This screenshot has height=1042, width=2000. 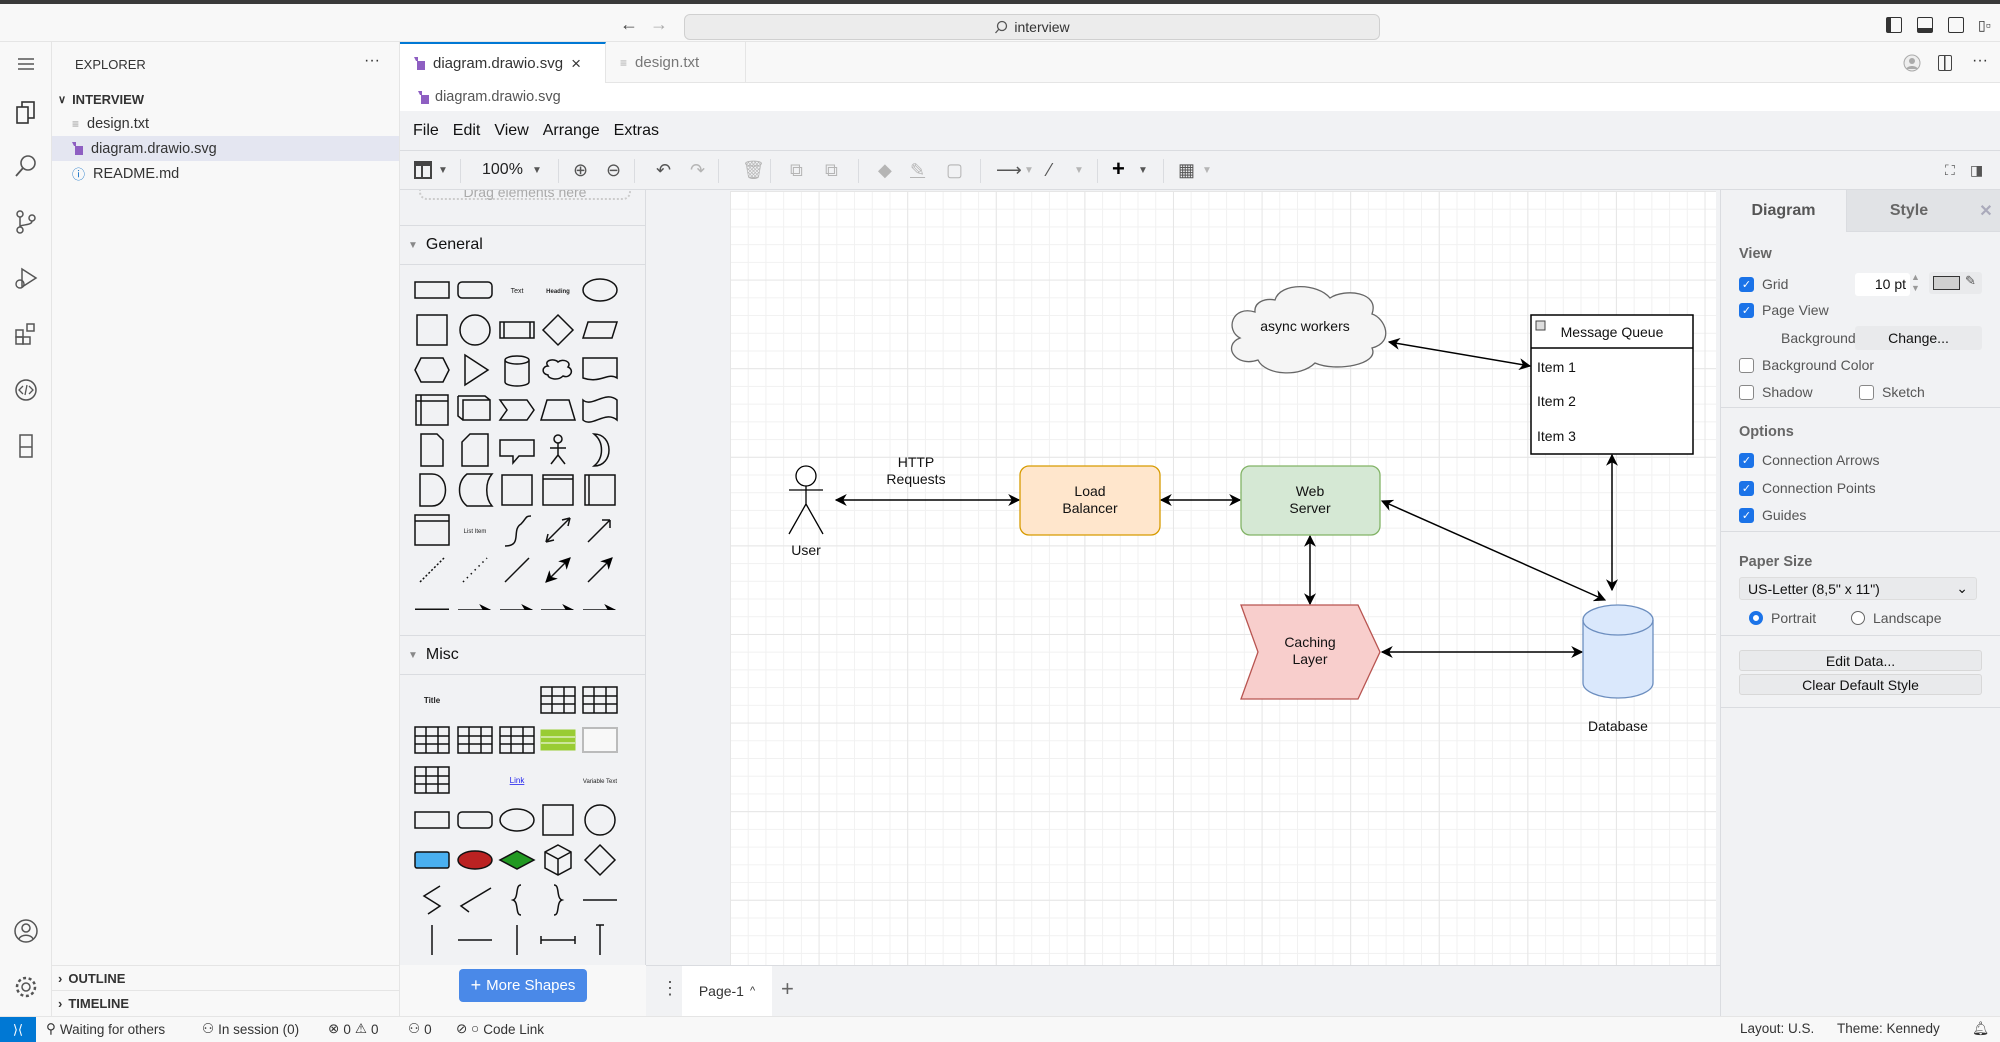 What do you see at coordinates (420, 1029) in the screenshot?
I see `ports-status: ⚇ 0` at bounding box center [420, 1029].